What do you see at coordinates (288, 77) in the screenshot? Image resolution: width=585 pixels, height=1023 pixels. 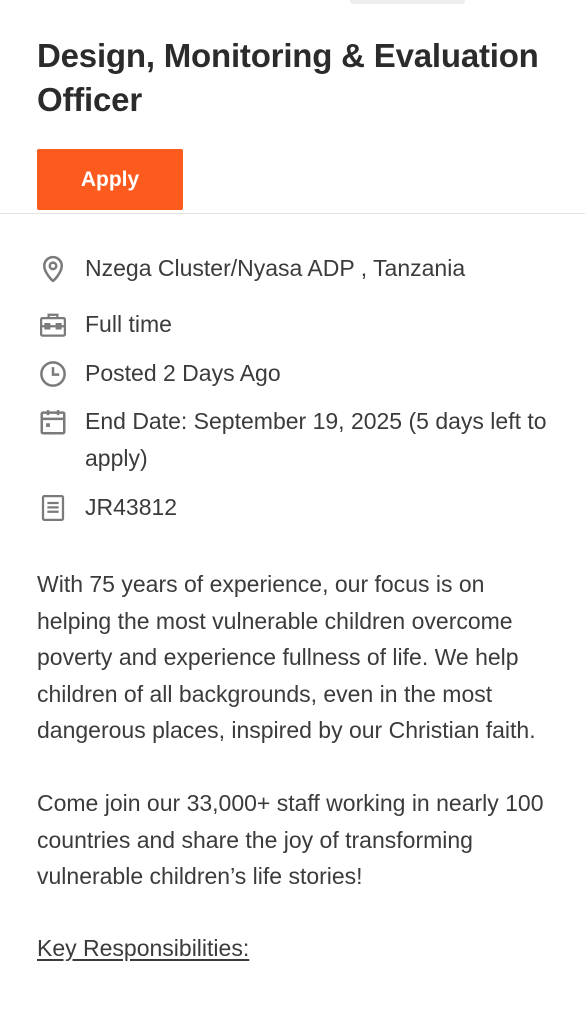 I see `job-title: Design, Monitoring & Evaluation Officer` at bounding box center [288, 77].